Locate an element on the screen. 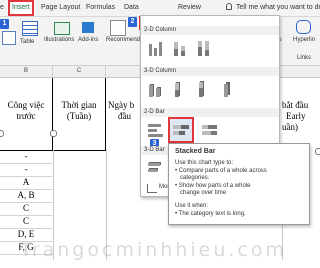  tab-data: Data is located at coordinates (131, 8).